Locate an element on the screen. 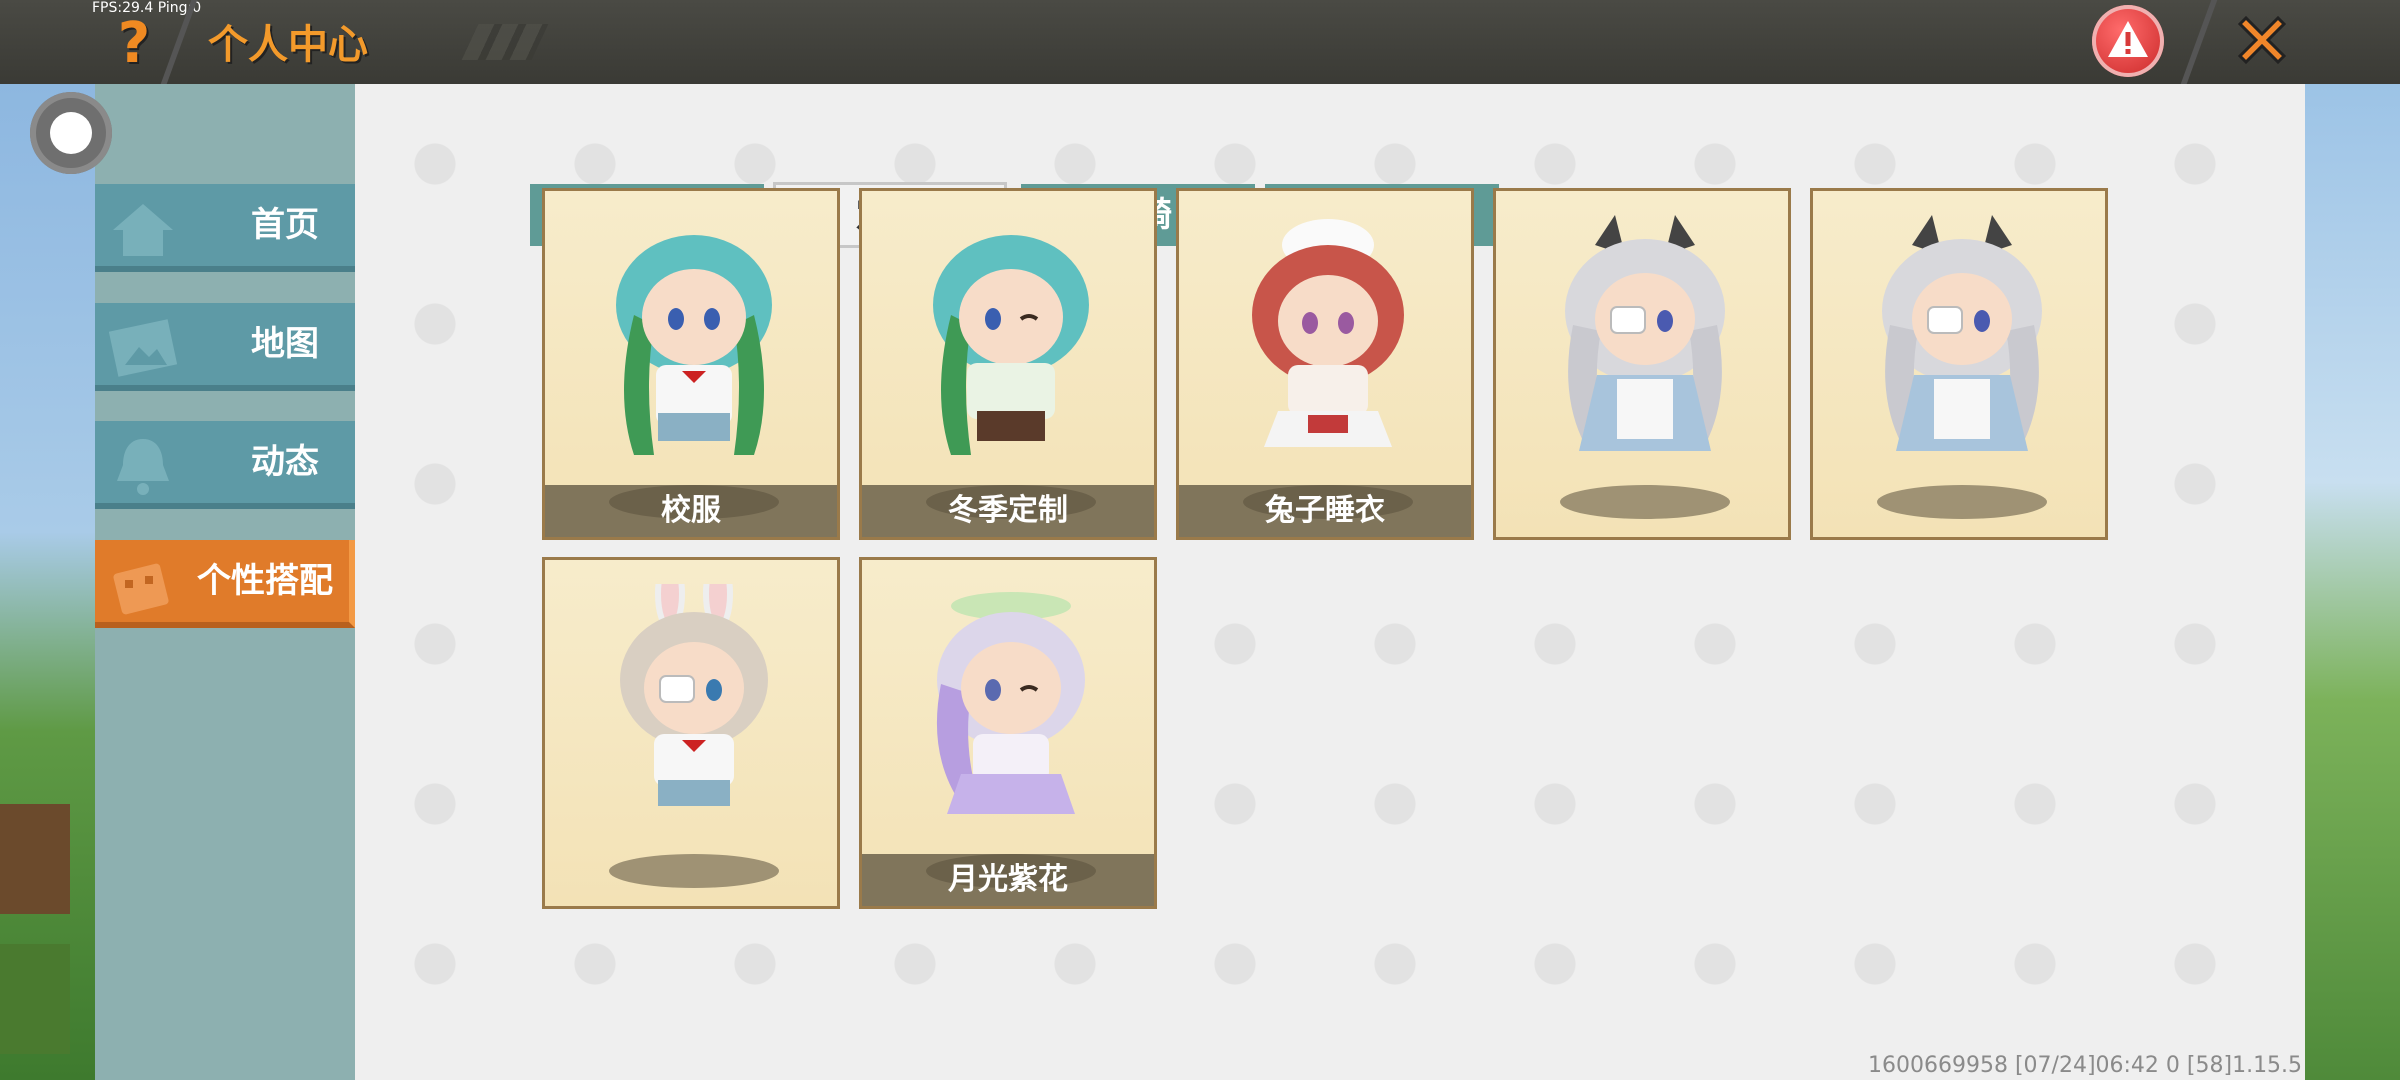 The width and height of the screenshot is (2400, 1080). warning-button is located at coordinates (2128, 41).